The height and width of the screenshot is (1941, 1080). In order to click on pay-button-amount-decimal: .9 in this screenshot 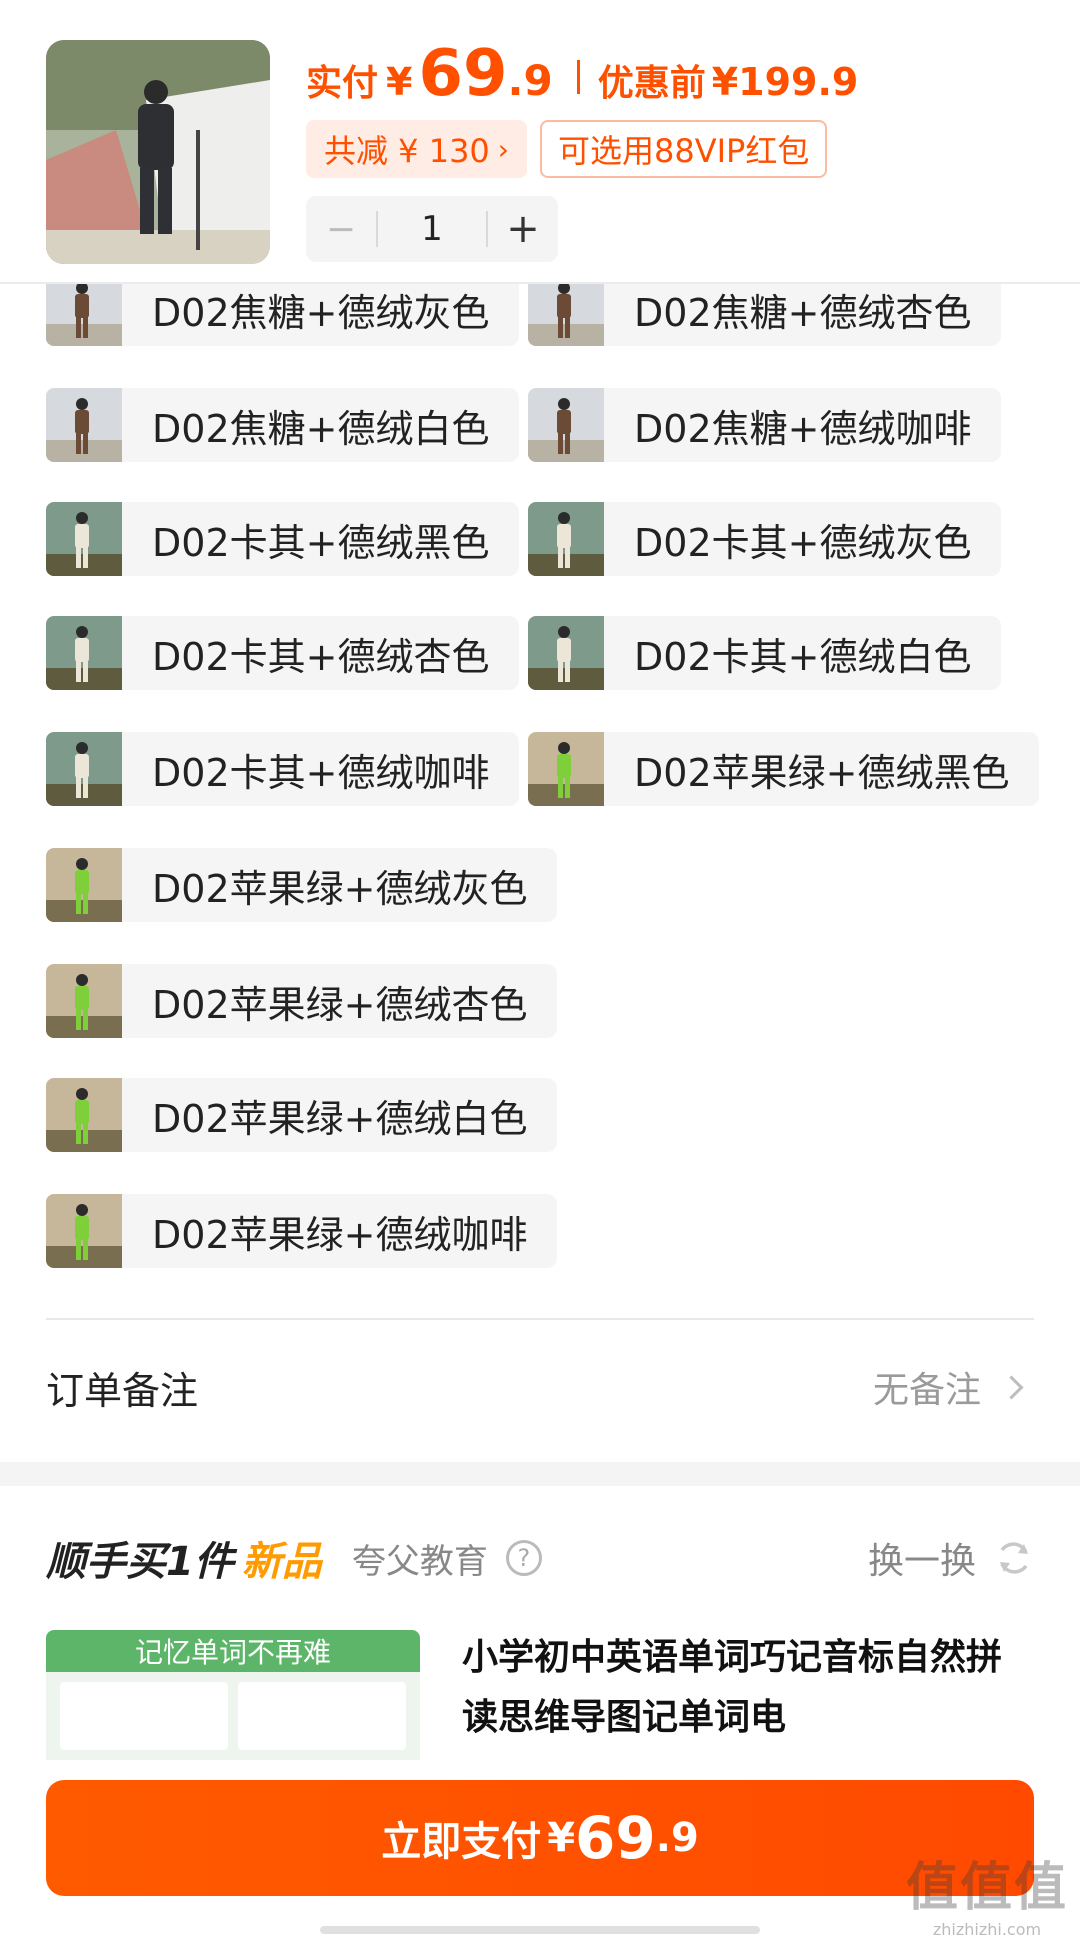, I will do `click(677, 1838)`.